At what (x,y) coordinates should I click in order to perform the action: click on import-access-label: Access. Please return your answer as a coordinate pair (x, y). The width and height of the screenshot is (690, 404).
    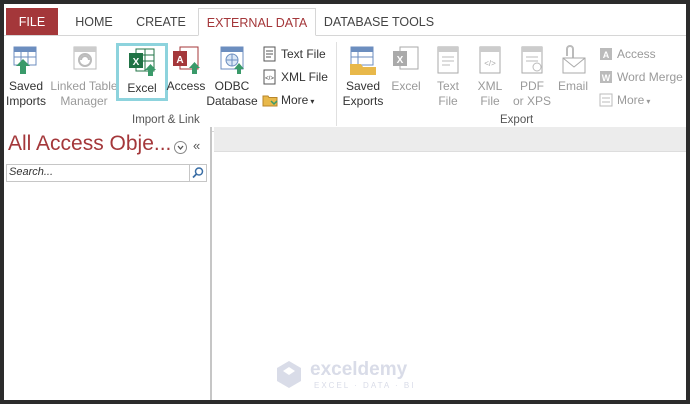
    Looking at the image, I should click on (186, 86).